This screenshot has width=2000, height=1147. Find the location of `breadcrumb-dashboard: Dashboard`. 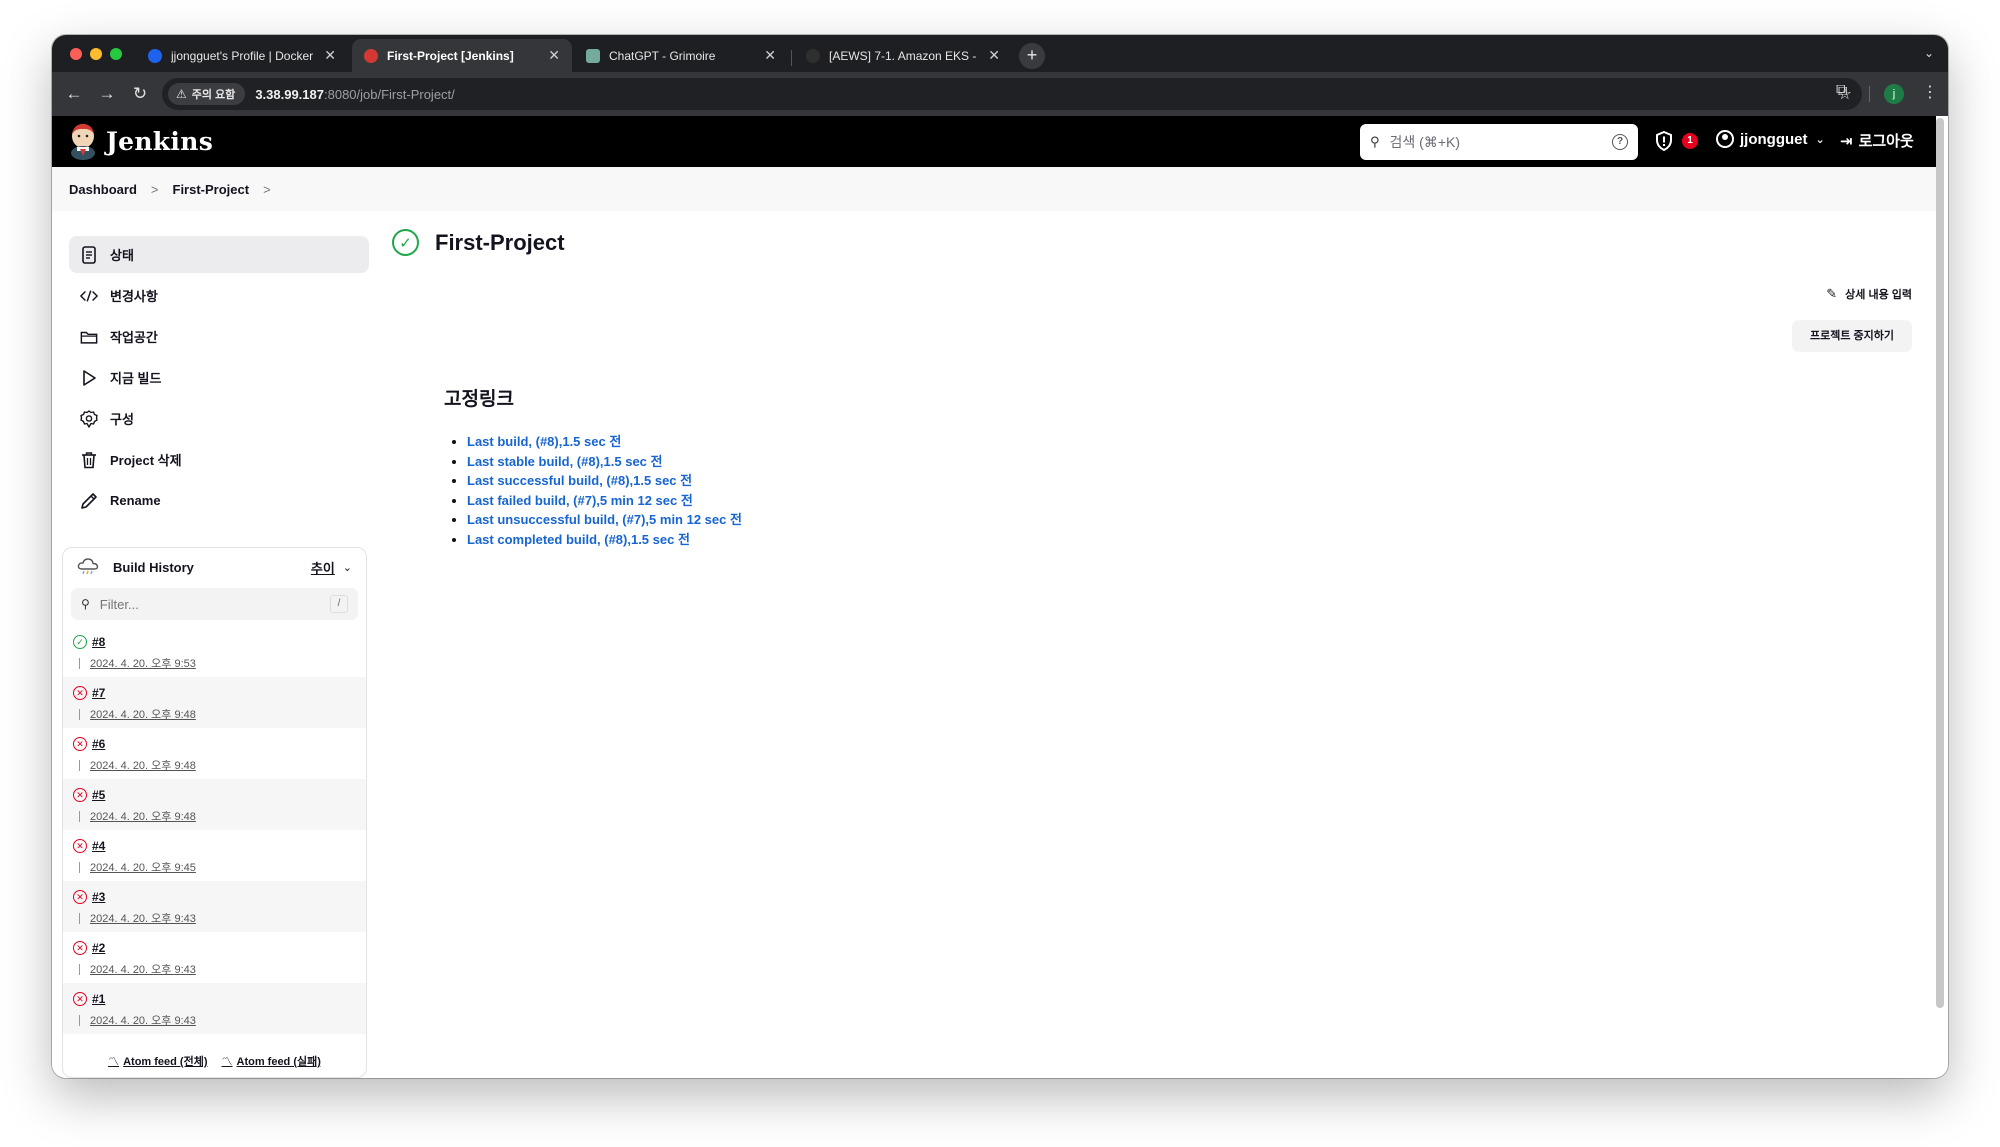

breadcrumb-dashboard: Dashboard is located at coordinates (103, 189).